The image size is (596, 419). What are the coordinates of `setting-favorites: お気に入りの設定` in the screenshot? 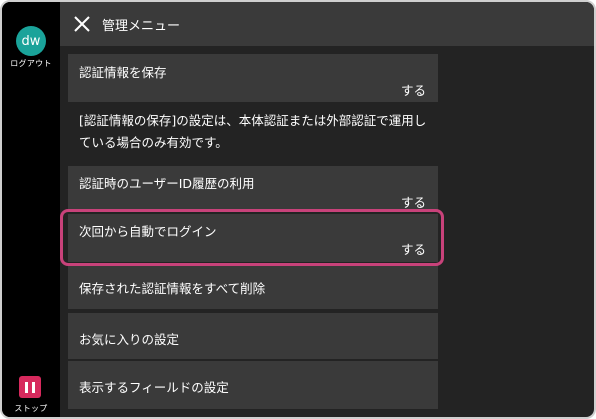 It's located at (253, 336).